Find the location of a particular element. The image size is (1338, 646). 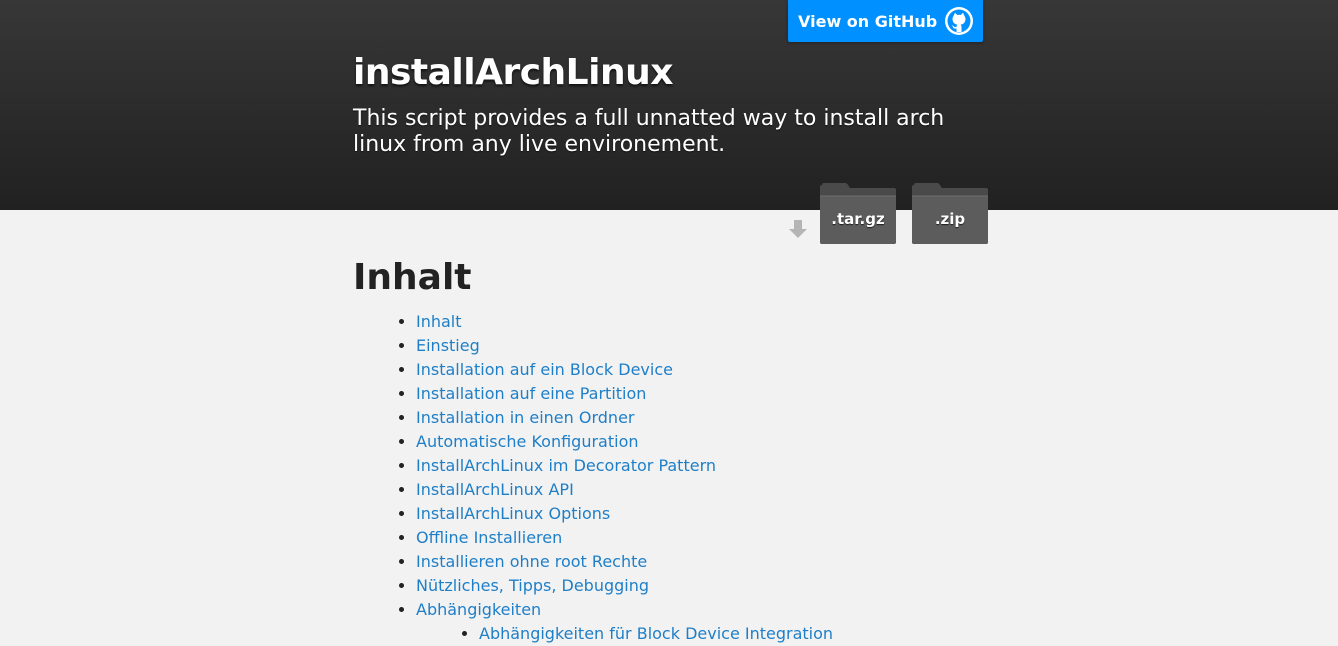

toc-link-automatische-konfiguration: Automatische Konfiguration is located at coordinates (527, 441).